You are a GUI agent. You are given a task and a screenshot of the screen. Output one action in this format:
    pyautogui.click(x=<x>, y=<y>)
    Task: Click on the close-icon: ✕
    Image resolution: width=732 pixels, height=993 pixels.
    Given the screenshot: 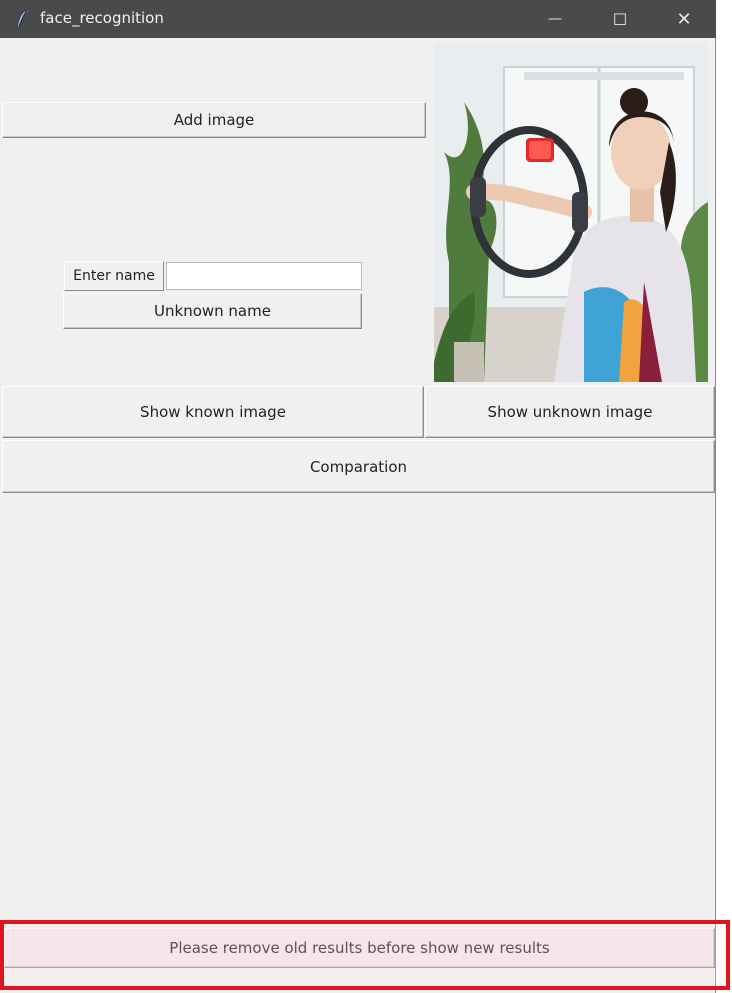 What is the action you would take?
    pyautogui.click(x=684, y=19)
    